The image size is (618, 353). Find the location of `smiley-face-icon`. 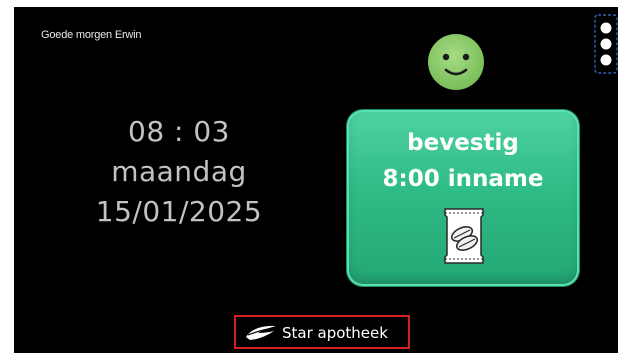

smiley-face-icon is located at coordinates (456, 62).